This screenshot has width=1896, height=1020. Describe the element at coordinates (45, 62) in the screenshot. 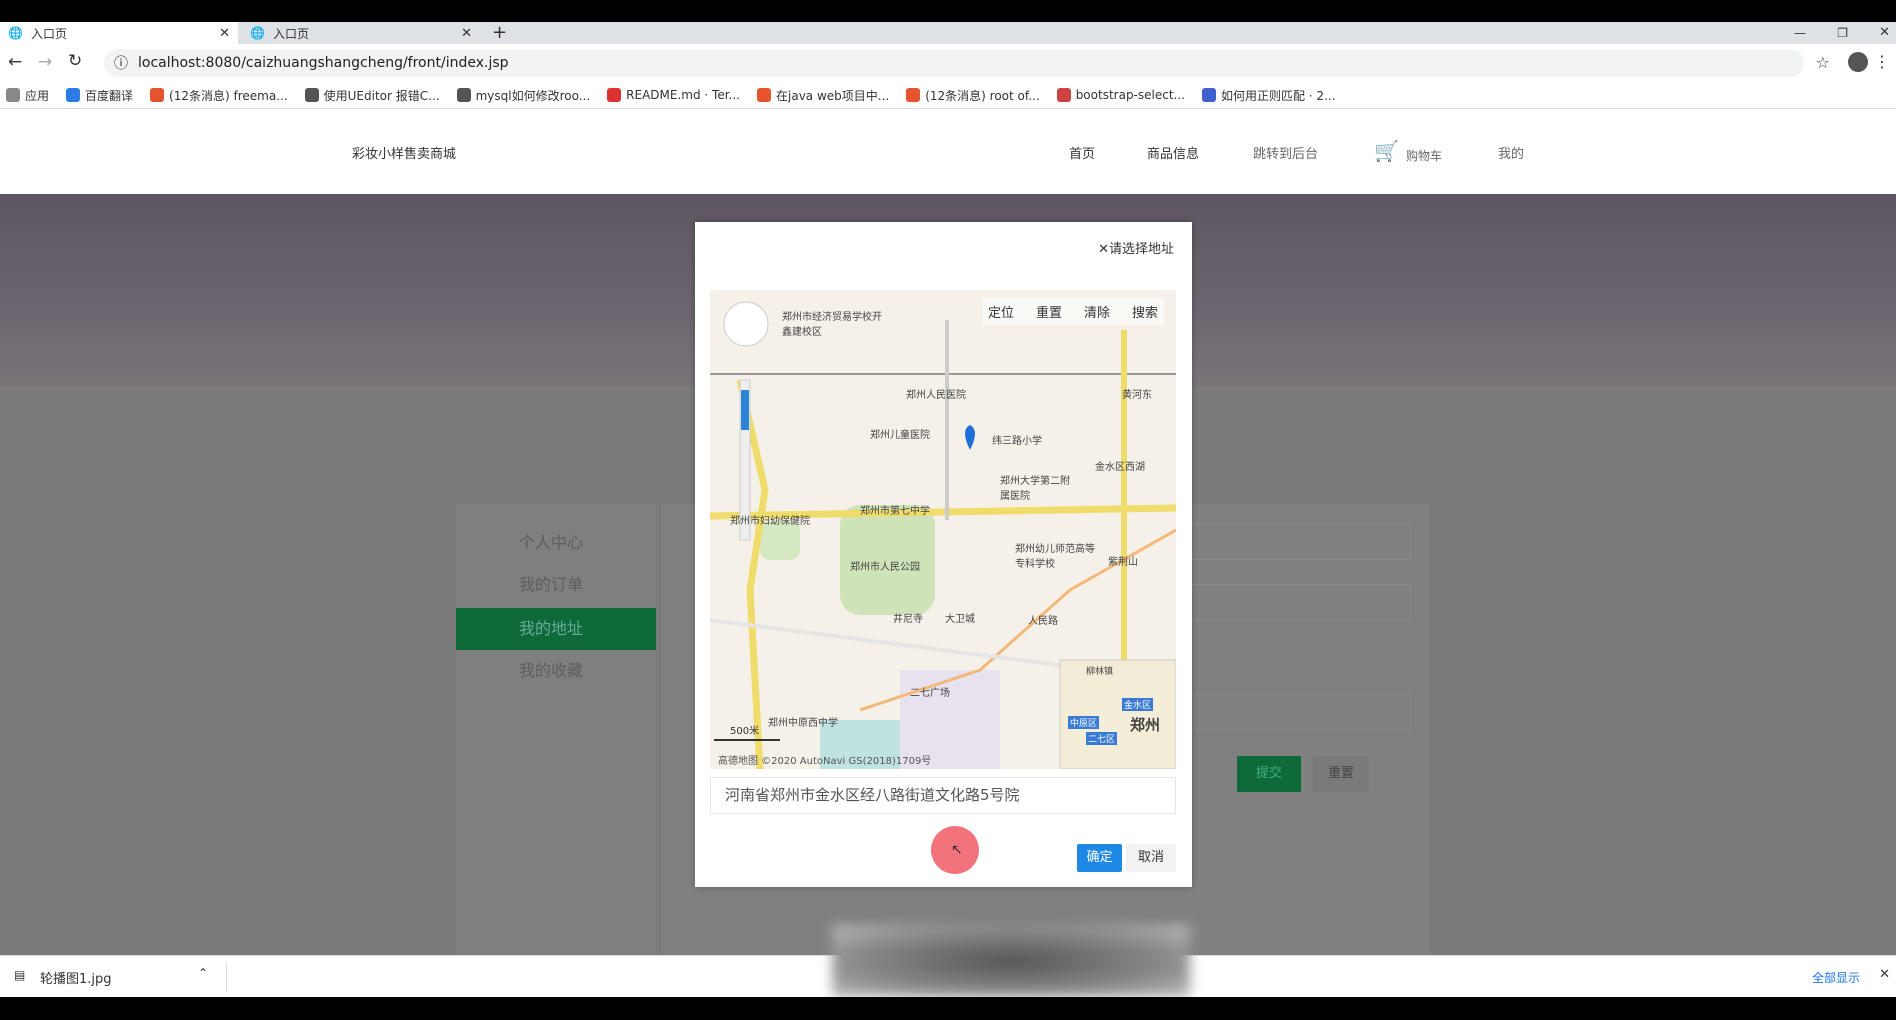

I see `forward-icon: →` at that location.